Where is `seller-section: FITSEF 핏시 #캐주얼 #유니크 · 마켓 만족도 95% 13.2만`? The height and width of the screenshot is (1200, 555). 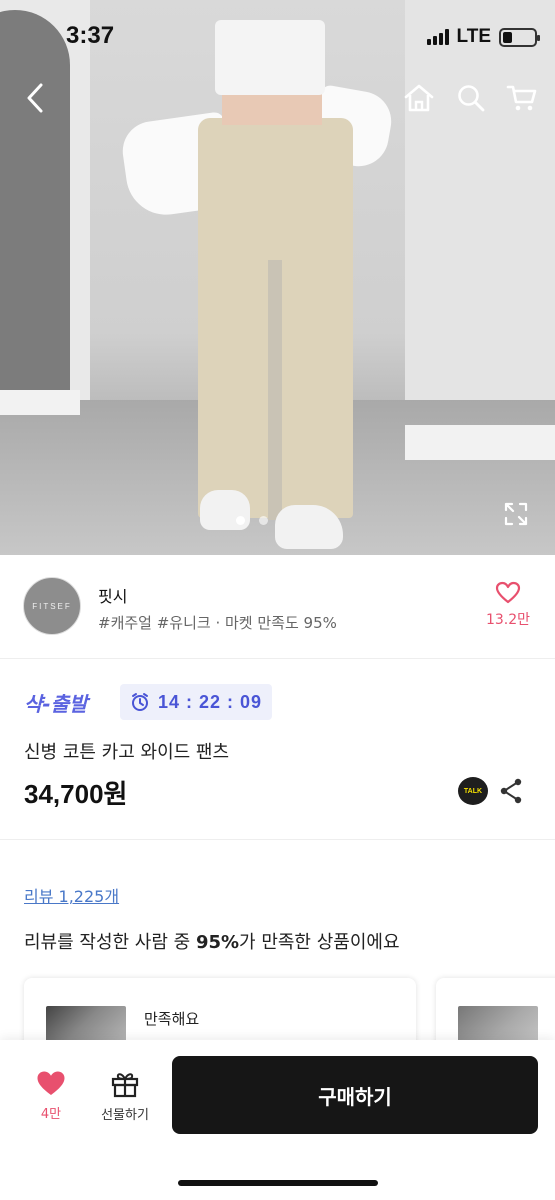
seller-section: FITSEF 핏시 #캐주얼 #유니크 · 마켓 만족도 95% 13.2만 is located at coordinates (277, 607).